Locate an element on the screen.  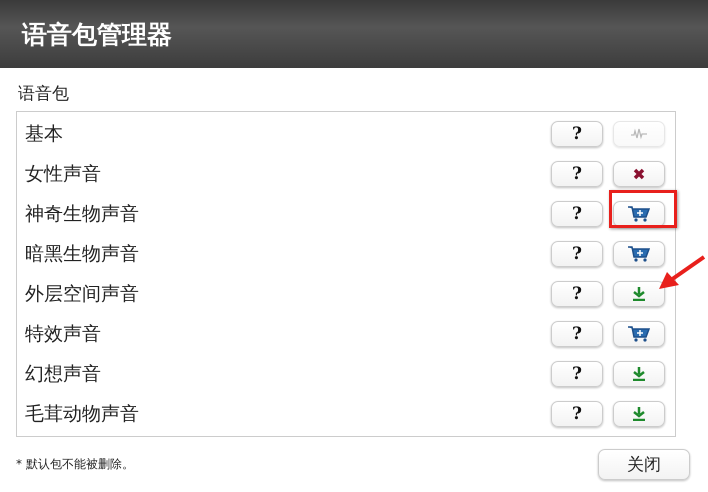
pack-name: 女性声音 is located at coordinates (63, 174).